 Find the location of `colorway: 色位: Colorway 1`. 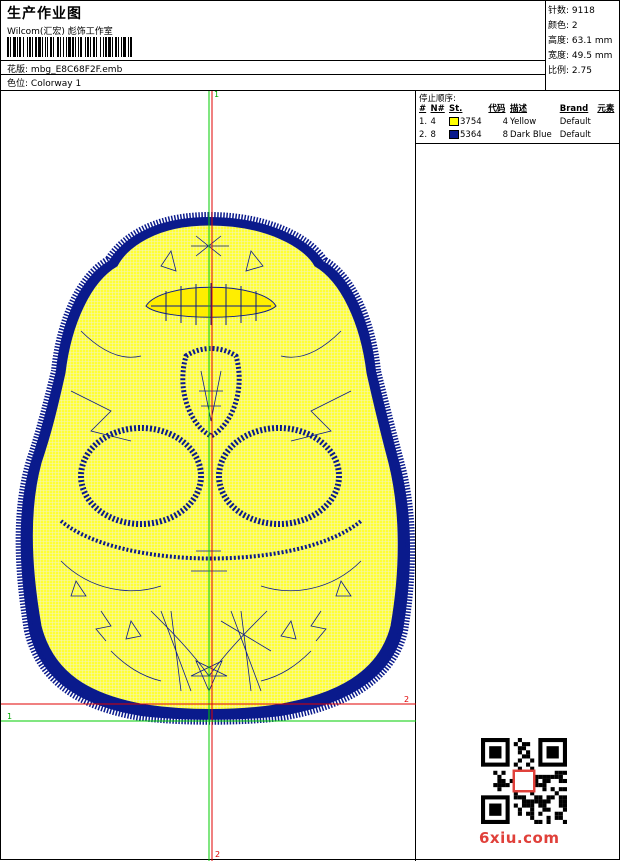

colorway: 色位: Colorway 1 is located at coordinates (44, 82).